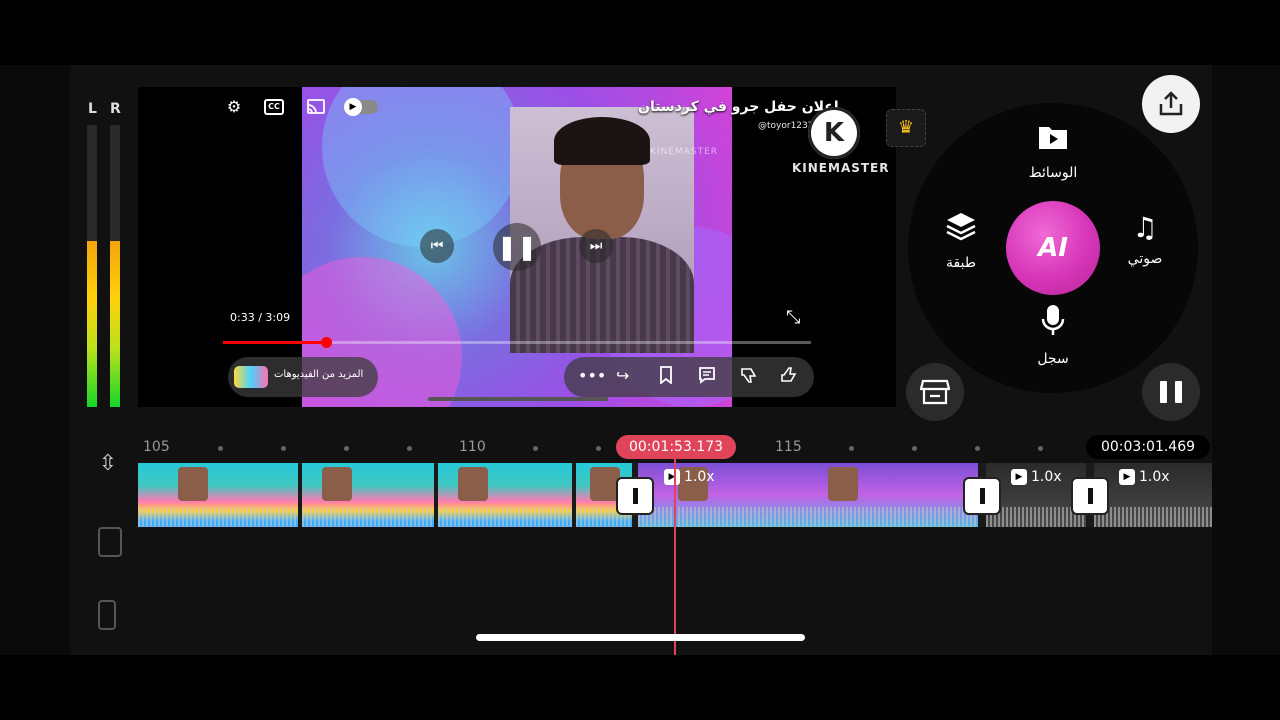 This screenshot has width=1280, height=720. I want to click on media-button: الوسائط, so click(1053, 152).